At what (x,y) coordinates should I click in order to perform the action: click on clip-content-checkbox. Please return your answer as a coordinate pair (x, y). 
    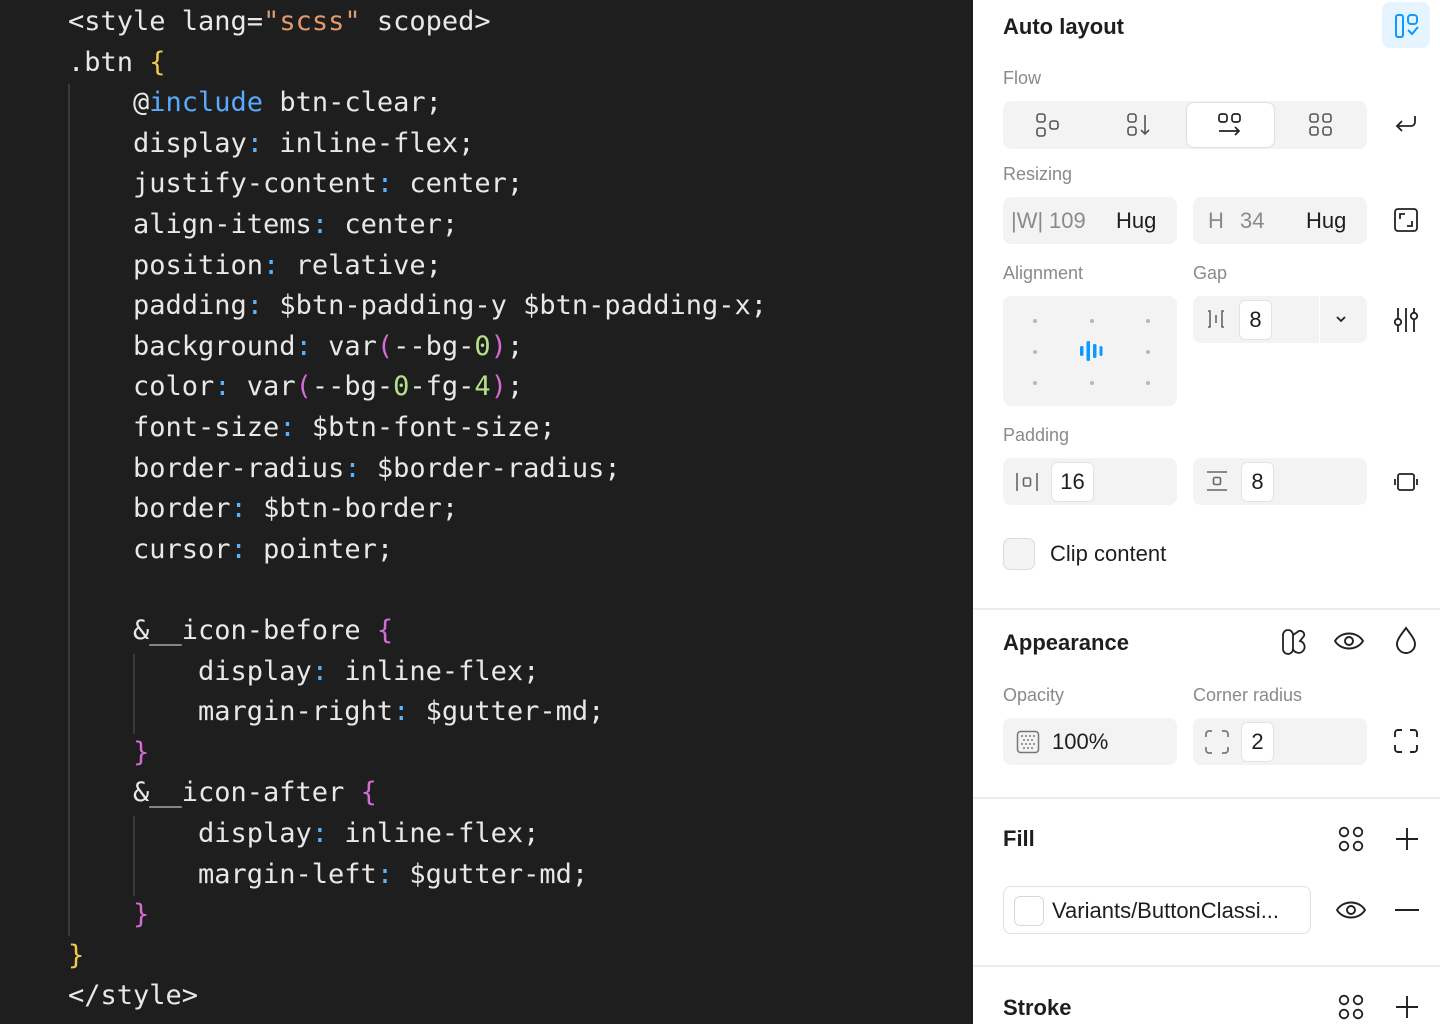
    Looking at the image, I should click on (1019, 554).